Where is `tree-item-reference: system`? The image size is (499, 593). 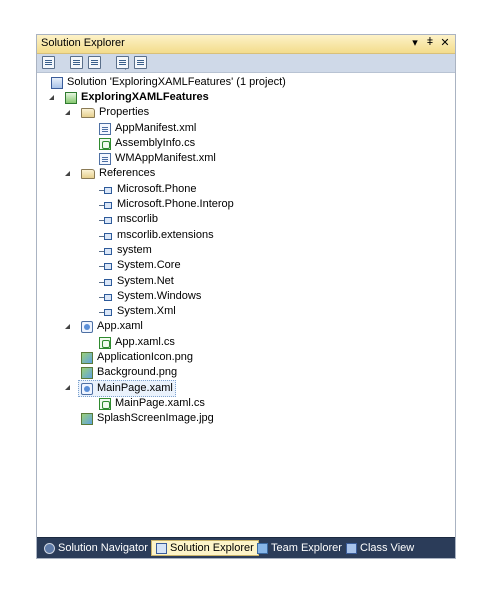 tree-item-reference: system is located at coordinates (125, 250).